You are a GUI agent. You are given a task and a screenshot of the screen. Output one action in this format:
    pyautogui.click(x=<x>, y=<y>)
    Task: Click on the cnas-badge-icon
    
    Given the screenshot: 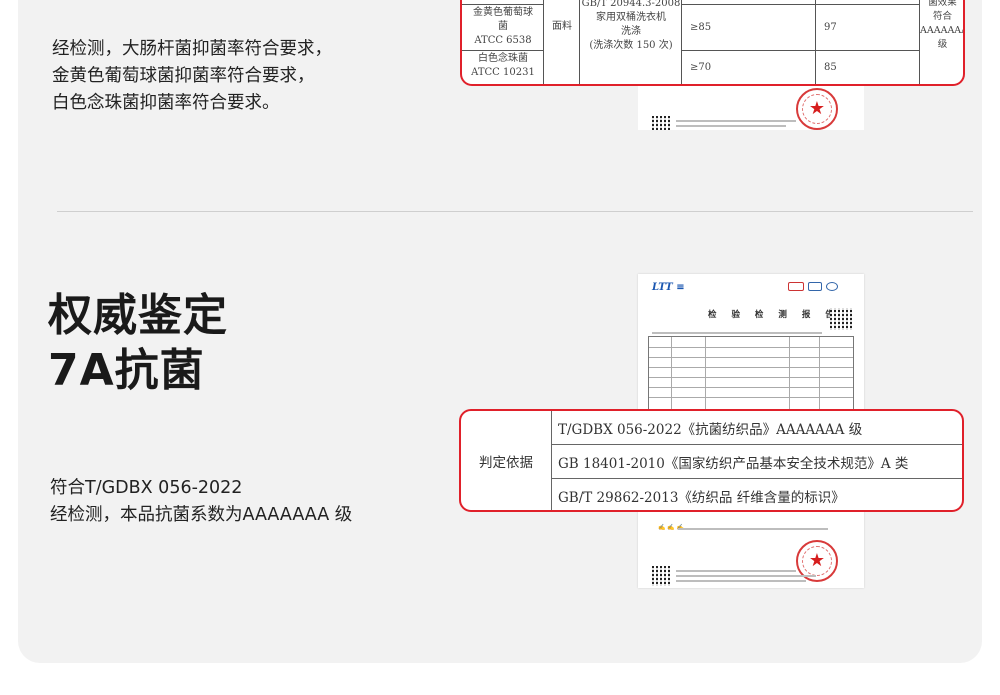 What is the action you would take?
    pyautogui.click(x=815, y=286)
    